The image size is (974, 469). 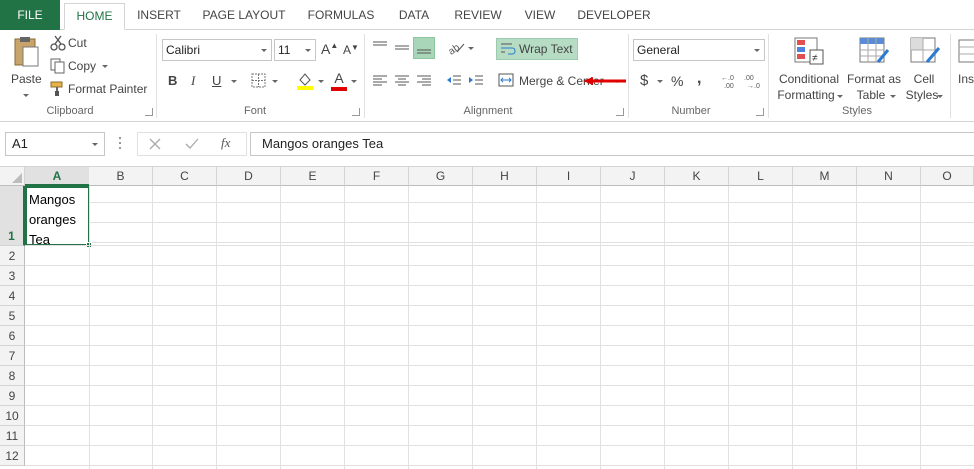 What do you see at coordinates (225, 143) in the screenshot?
I see `insert-function-button: fx` at bounding box center [225, 143].